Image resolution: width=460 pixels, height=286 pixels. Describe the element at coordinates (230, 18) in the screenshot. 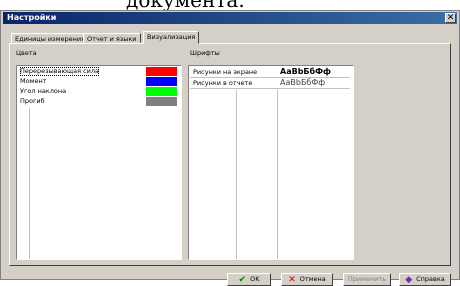

I see `title-bar: Настройки ✕` at that location.